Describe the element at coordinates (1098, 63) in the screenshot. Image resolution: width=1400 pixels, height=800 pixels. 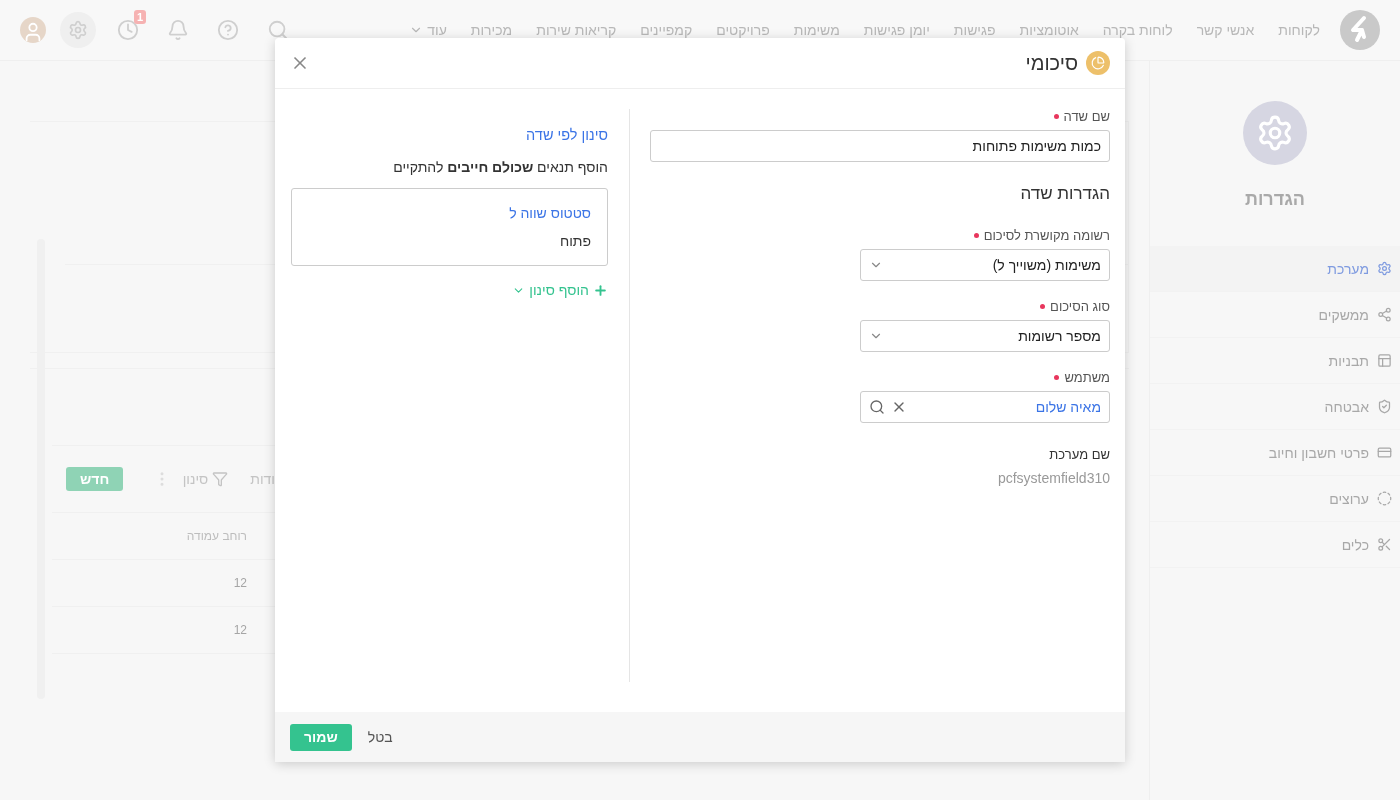
I see `chart-icon` at that location.